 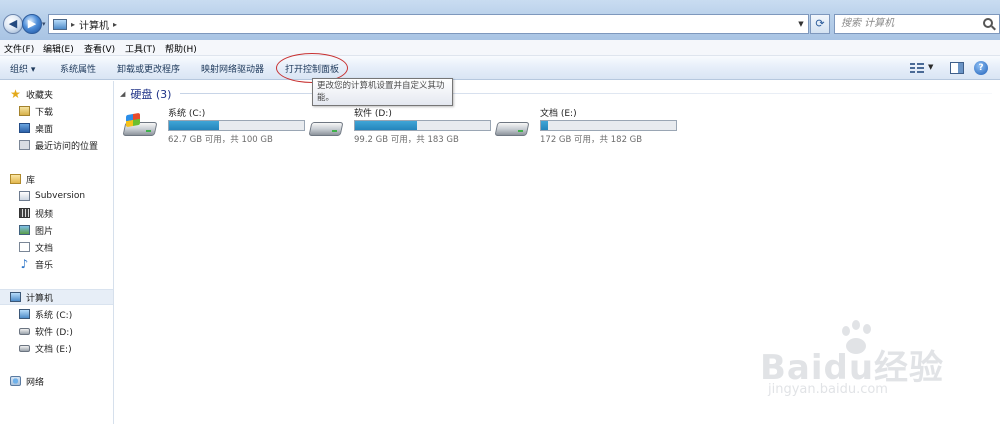 What do you see at coordinates (220, 140) in the screenshot?
I see `drive-free-space: 62.7 GB 可用，共 100 GB` at bounding box center [220, 140].